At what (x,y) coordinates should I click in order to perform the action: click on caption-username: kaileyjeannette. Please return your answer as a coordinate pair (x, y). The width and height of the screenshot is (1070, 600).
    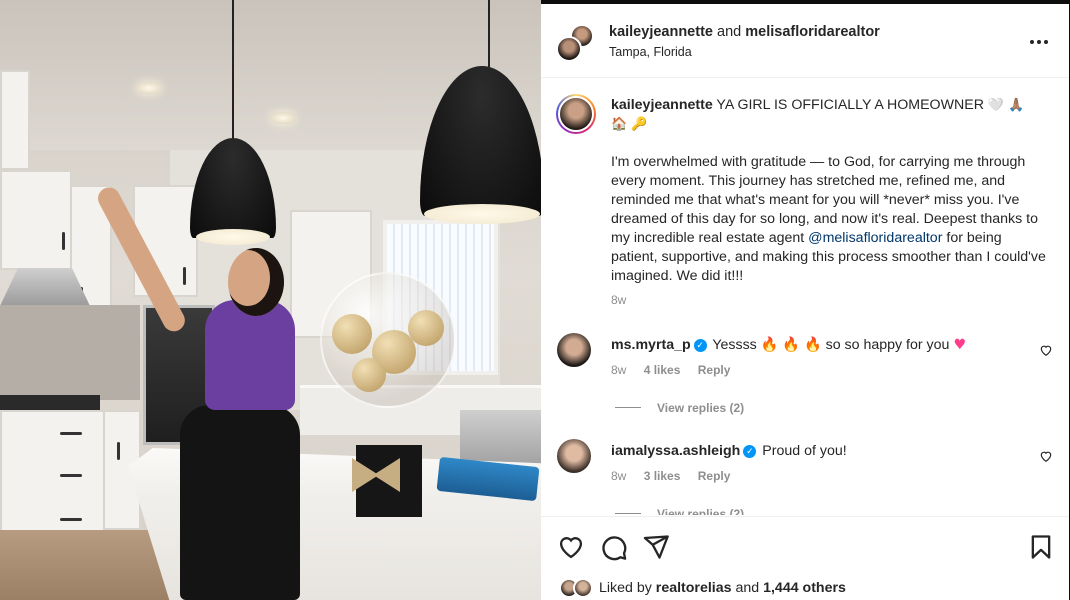
    Looking at the image, I should click on (662, 105).